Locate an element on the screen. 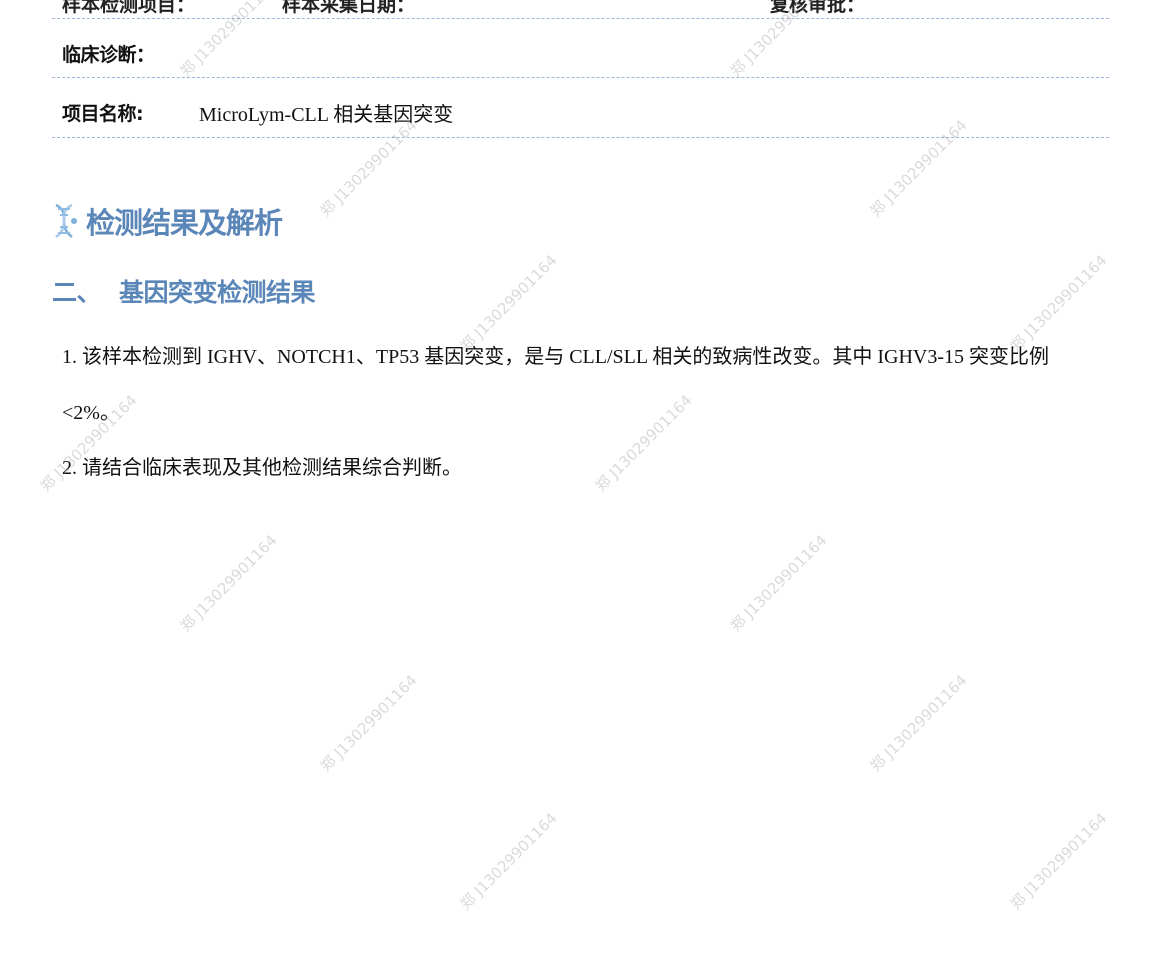  section-heading: 检测结果及解析 is located at coordinates (167, 221).